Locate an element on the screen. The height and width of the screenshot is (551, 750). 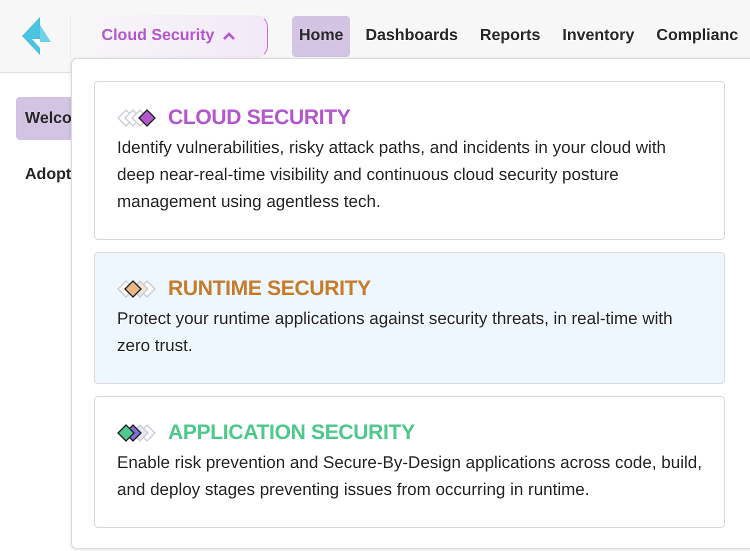
nav-tab: Complianc is located at coordinates (697, 36).